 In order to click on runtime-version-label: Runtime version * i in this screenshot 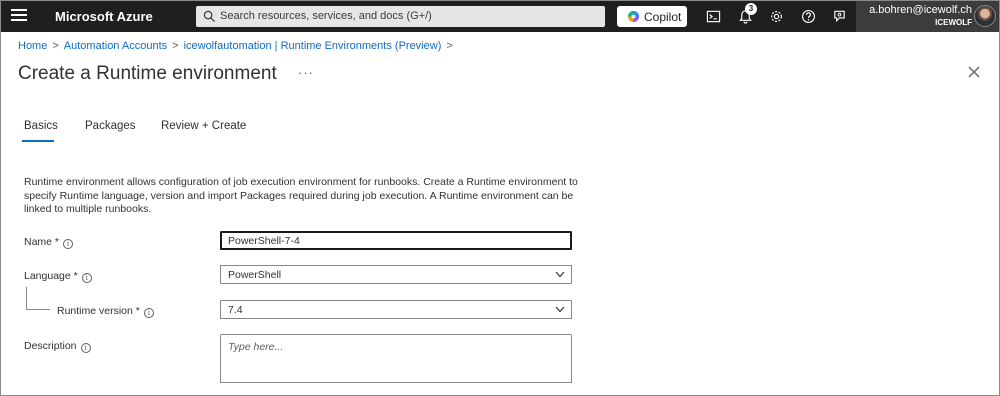, I will do `click(105, 311)`.